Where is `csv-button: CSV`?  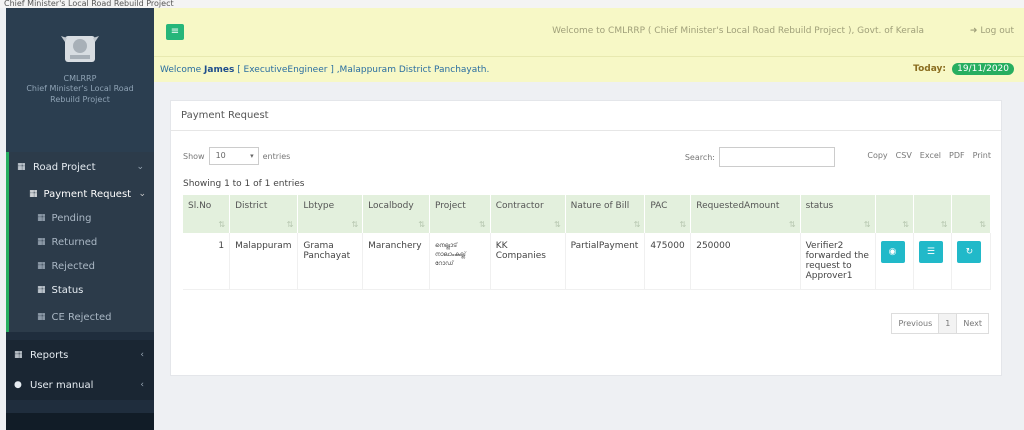
csv-button: CSV is located at coordinates (904, 155).